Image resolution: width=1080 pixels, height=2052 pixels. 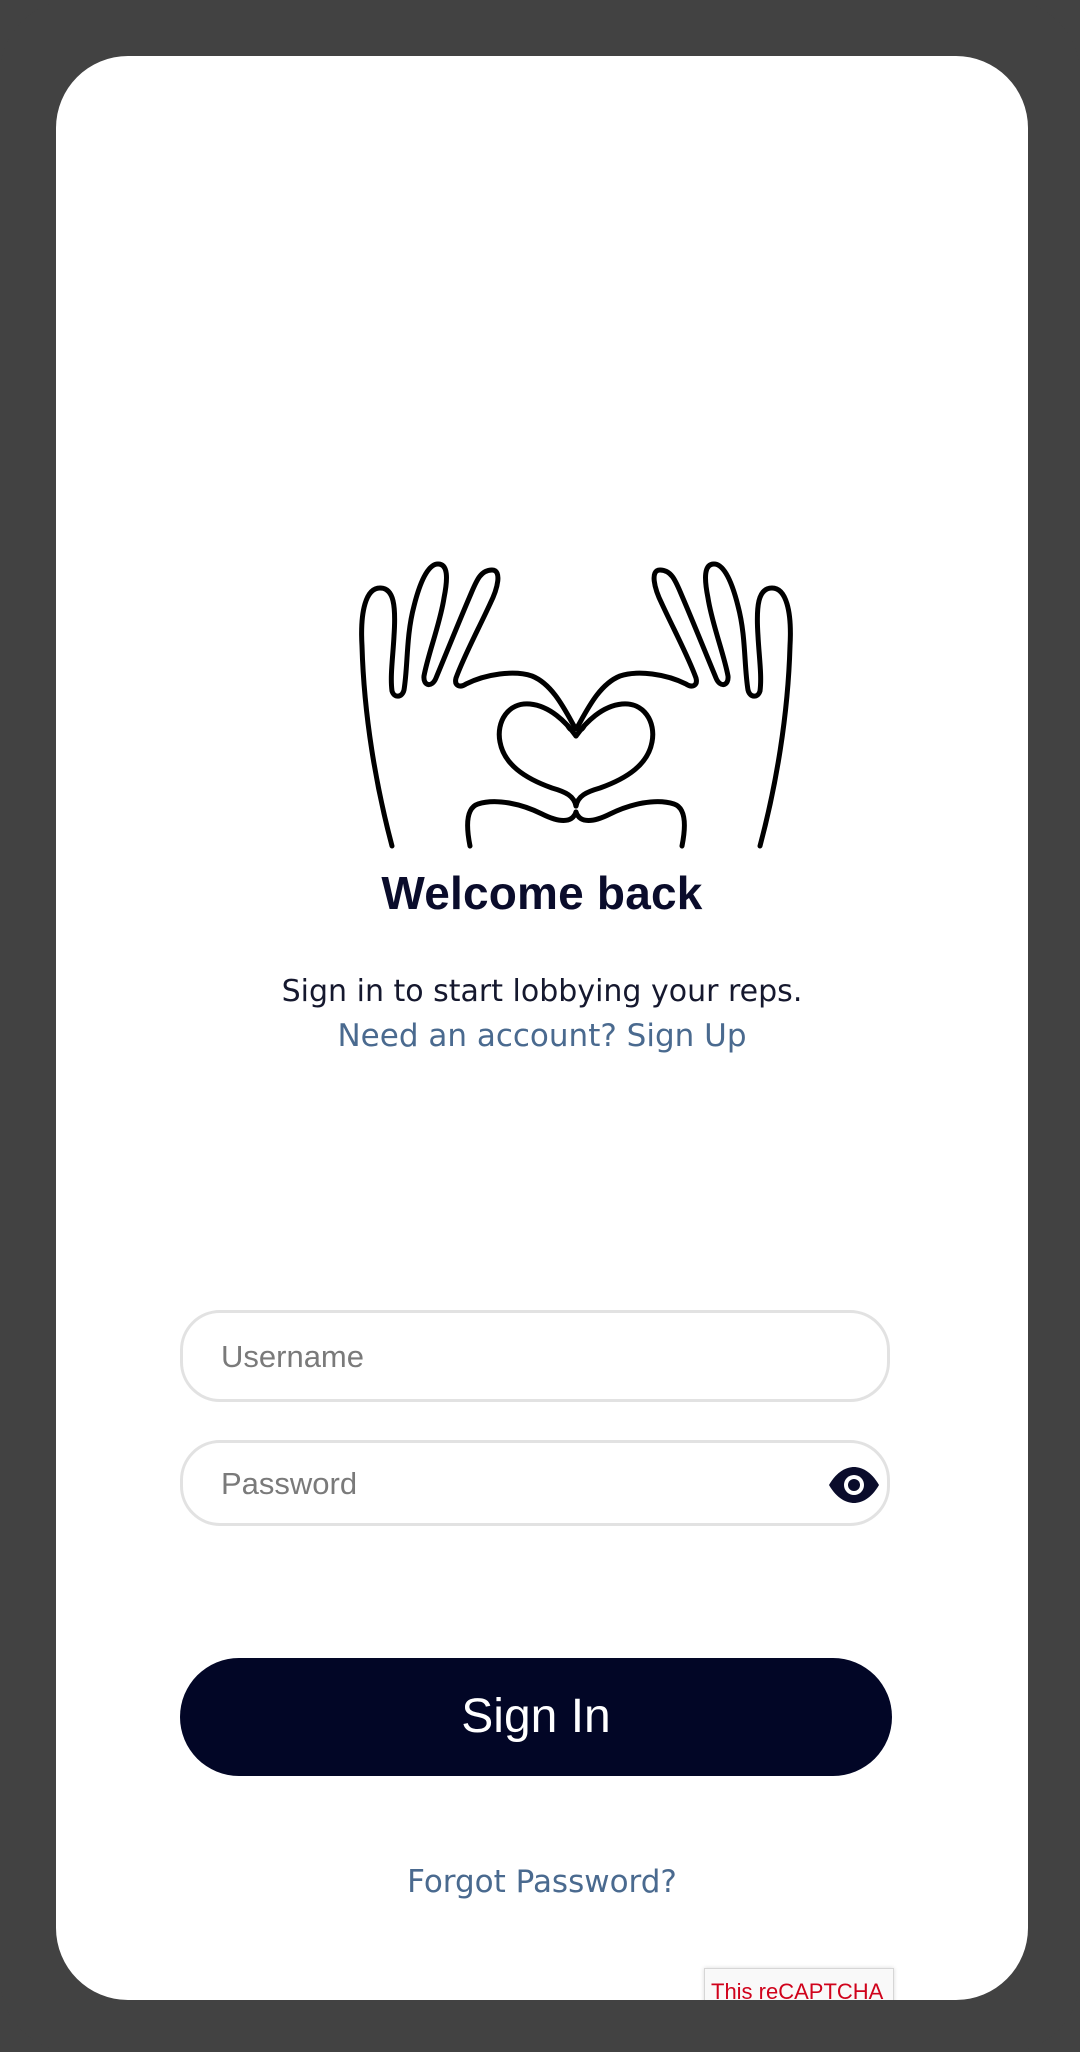 What do you see at coordinates (521, 1357) in the screenshot?
I see `username-input` at bounding box center [521, 1357].